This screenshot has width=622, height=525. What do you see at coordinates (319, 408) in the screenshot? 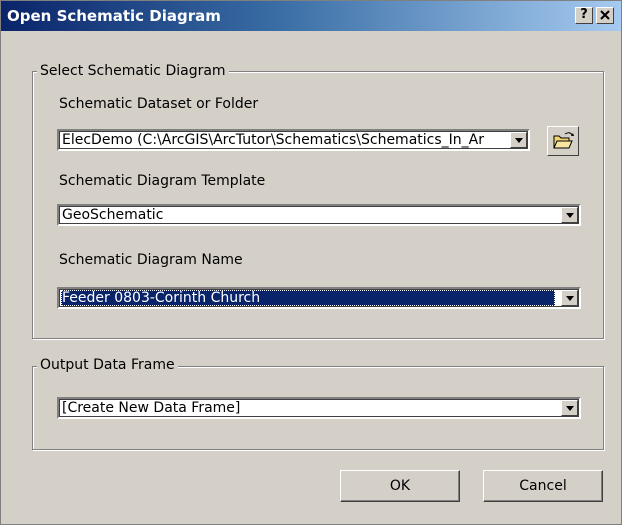
I see `output-data-frame-combobox: [Create New Data Frame]` at bounding box center [319, 408].